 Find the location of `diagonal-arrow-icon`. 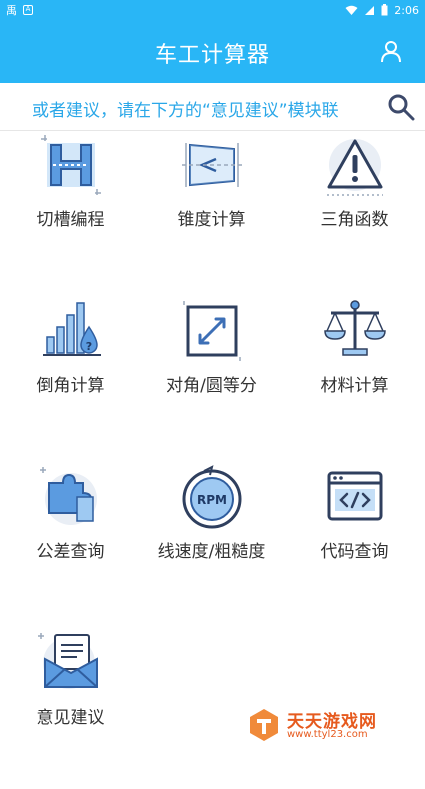

diagonal-arrow-icon is located at coordinates (212, 331).